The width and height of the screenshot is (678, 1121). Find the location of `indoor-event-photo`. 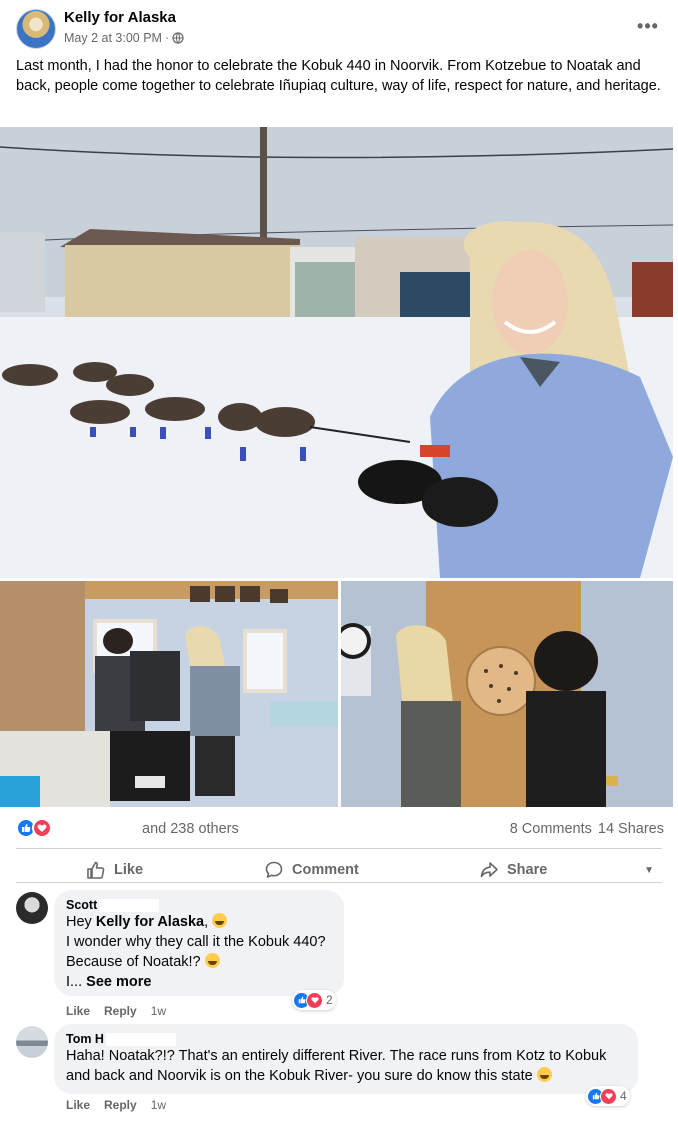

indoor-event-photo is located at coordinates (169, 694).